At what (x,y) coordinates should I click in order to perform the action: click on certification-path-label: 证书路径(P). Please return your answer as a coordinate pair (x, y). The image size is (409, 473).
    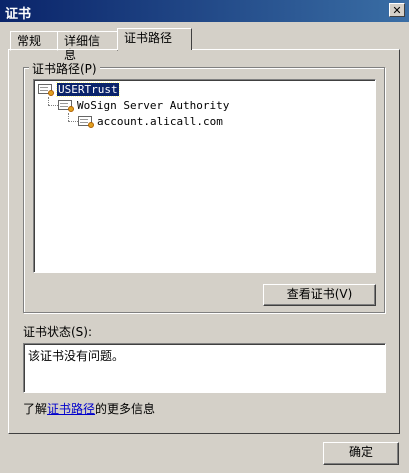
    Looking at the image, I should click on (64, 68).